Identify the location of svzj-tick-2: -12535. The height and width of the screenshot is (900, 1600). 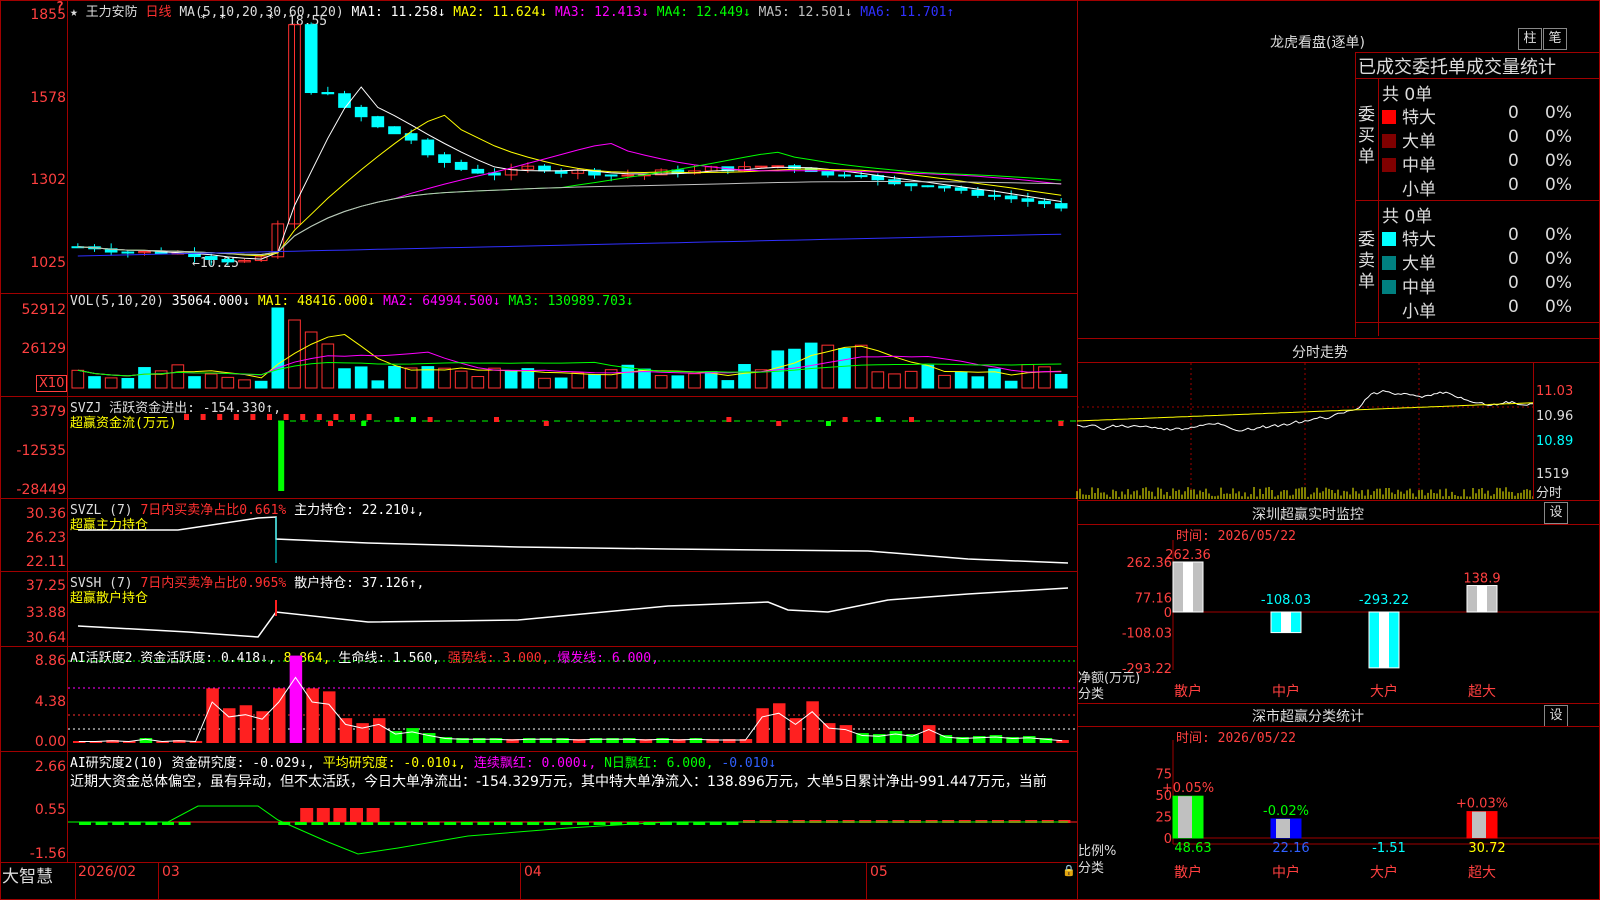
(41, 451).